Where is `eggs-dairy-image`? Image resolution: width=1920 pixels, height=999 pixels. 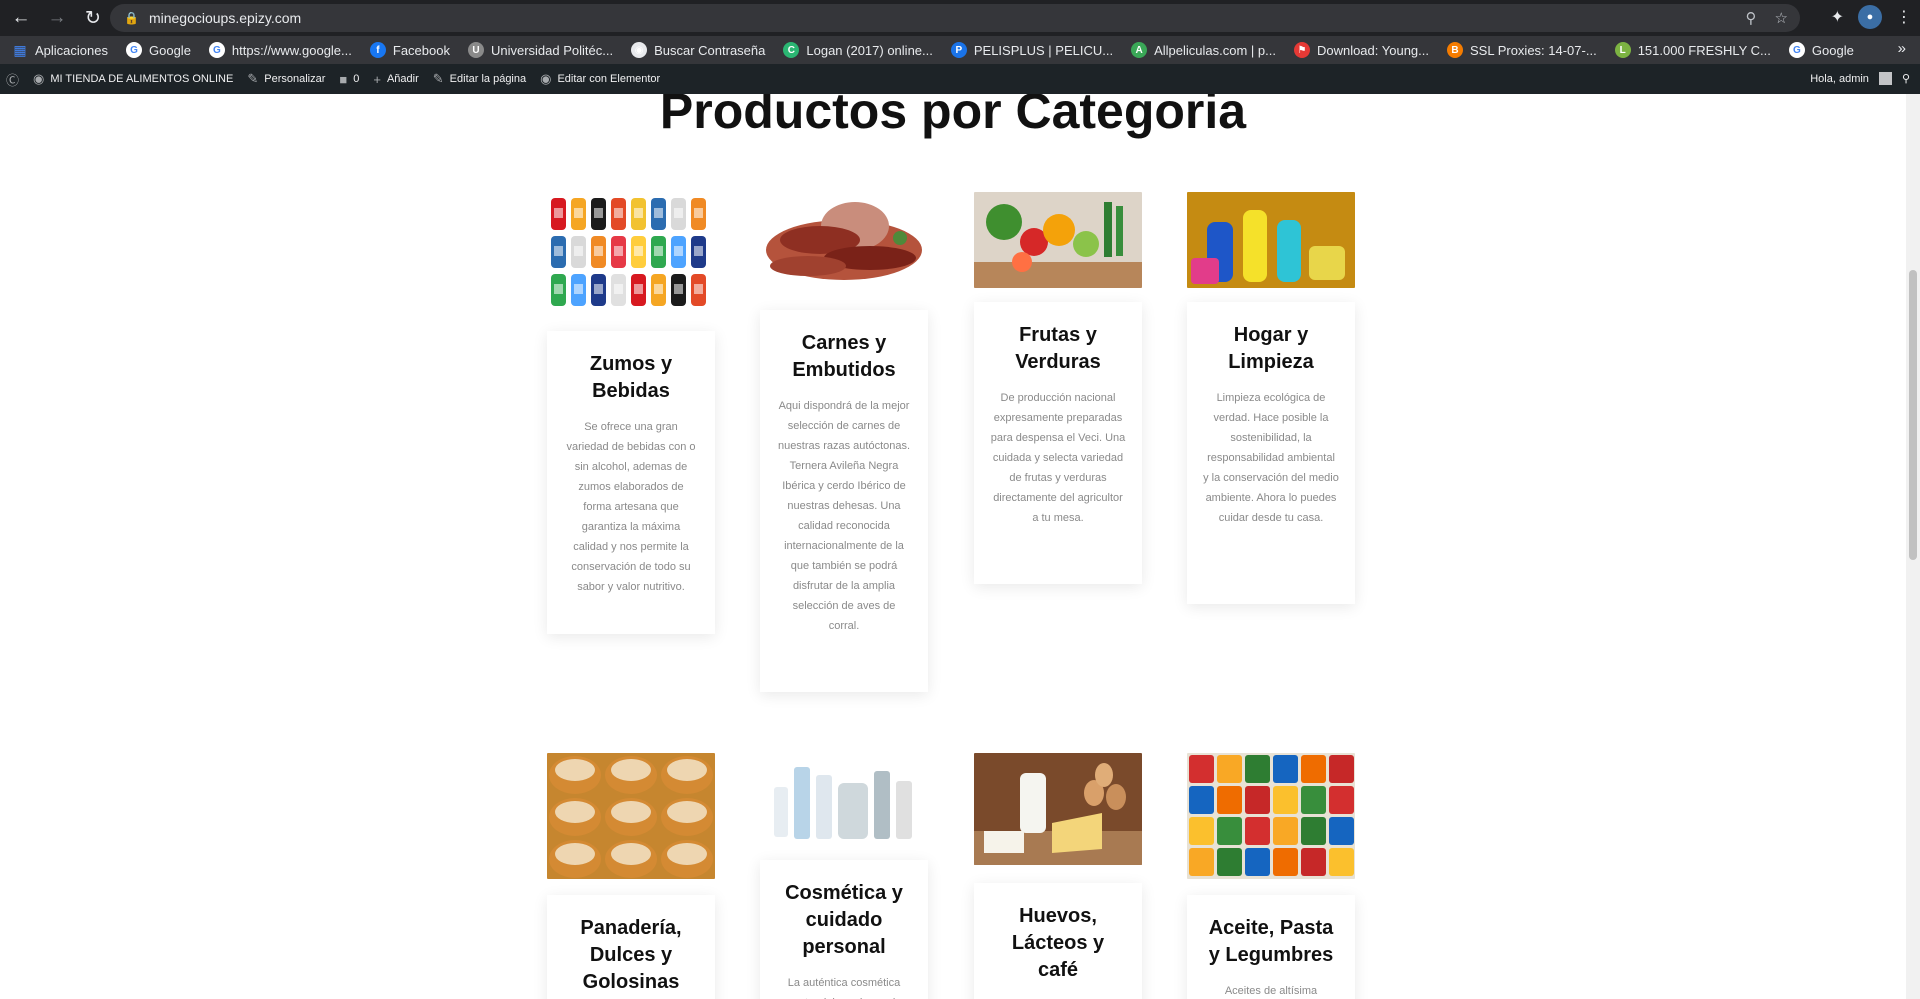
eggs-dairy-image is located at coordinates (1058, 809).